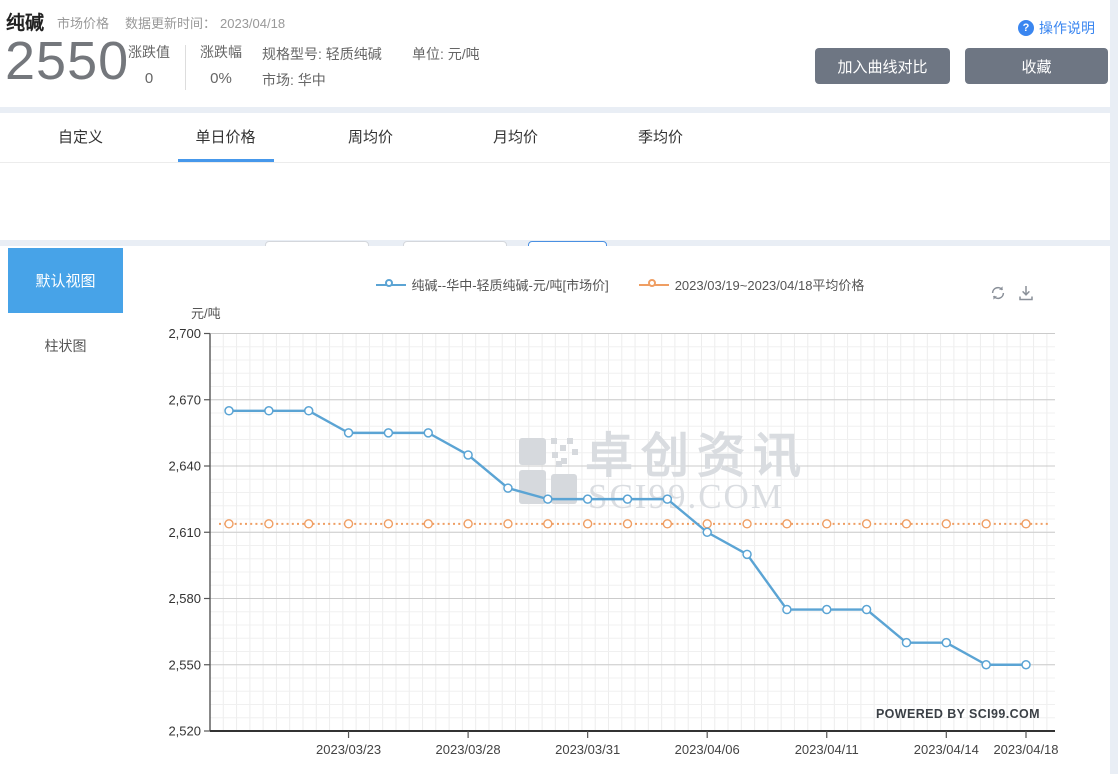 This screenshot has width=1118, height=774. I want to click on svg-text: 2023/04/11, so click(827, 749).